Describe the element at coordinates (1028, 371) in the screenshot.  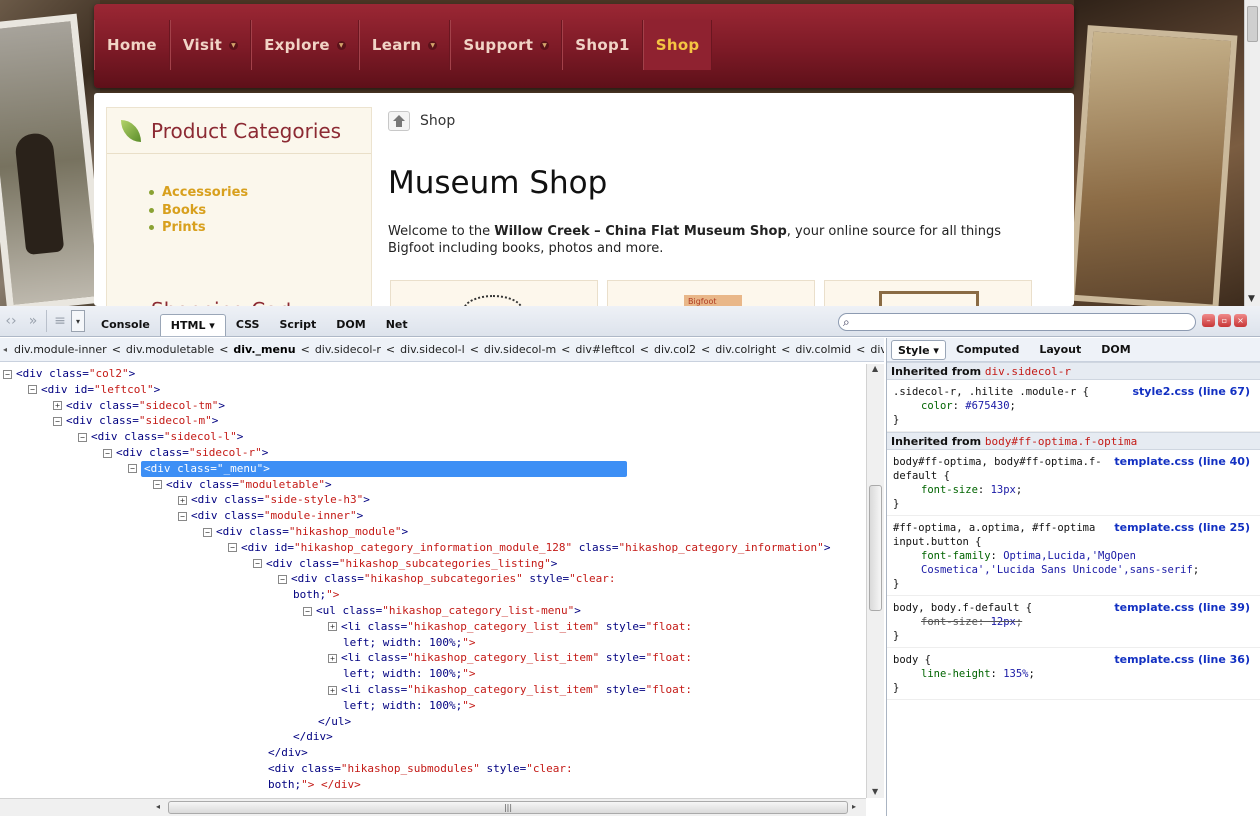
I see `inherited-selector: div.sidecol-r` at that location.